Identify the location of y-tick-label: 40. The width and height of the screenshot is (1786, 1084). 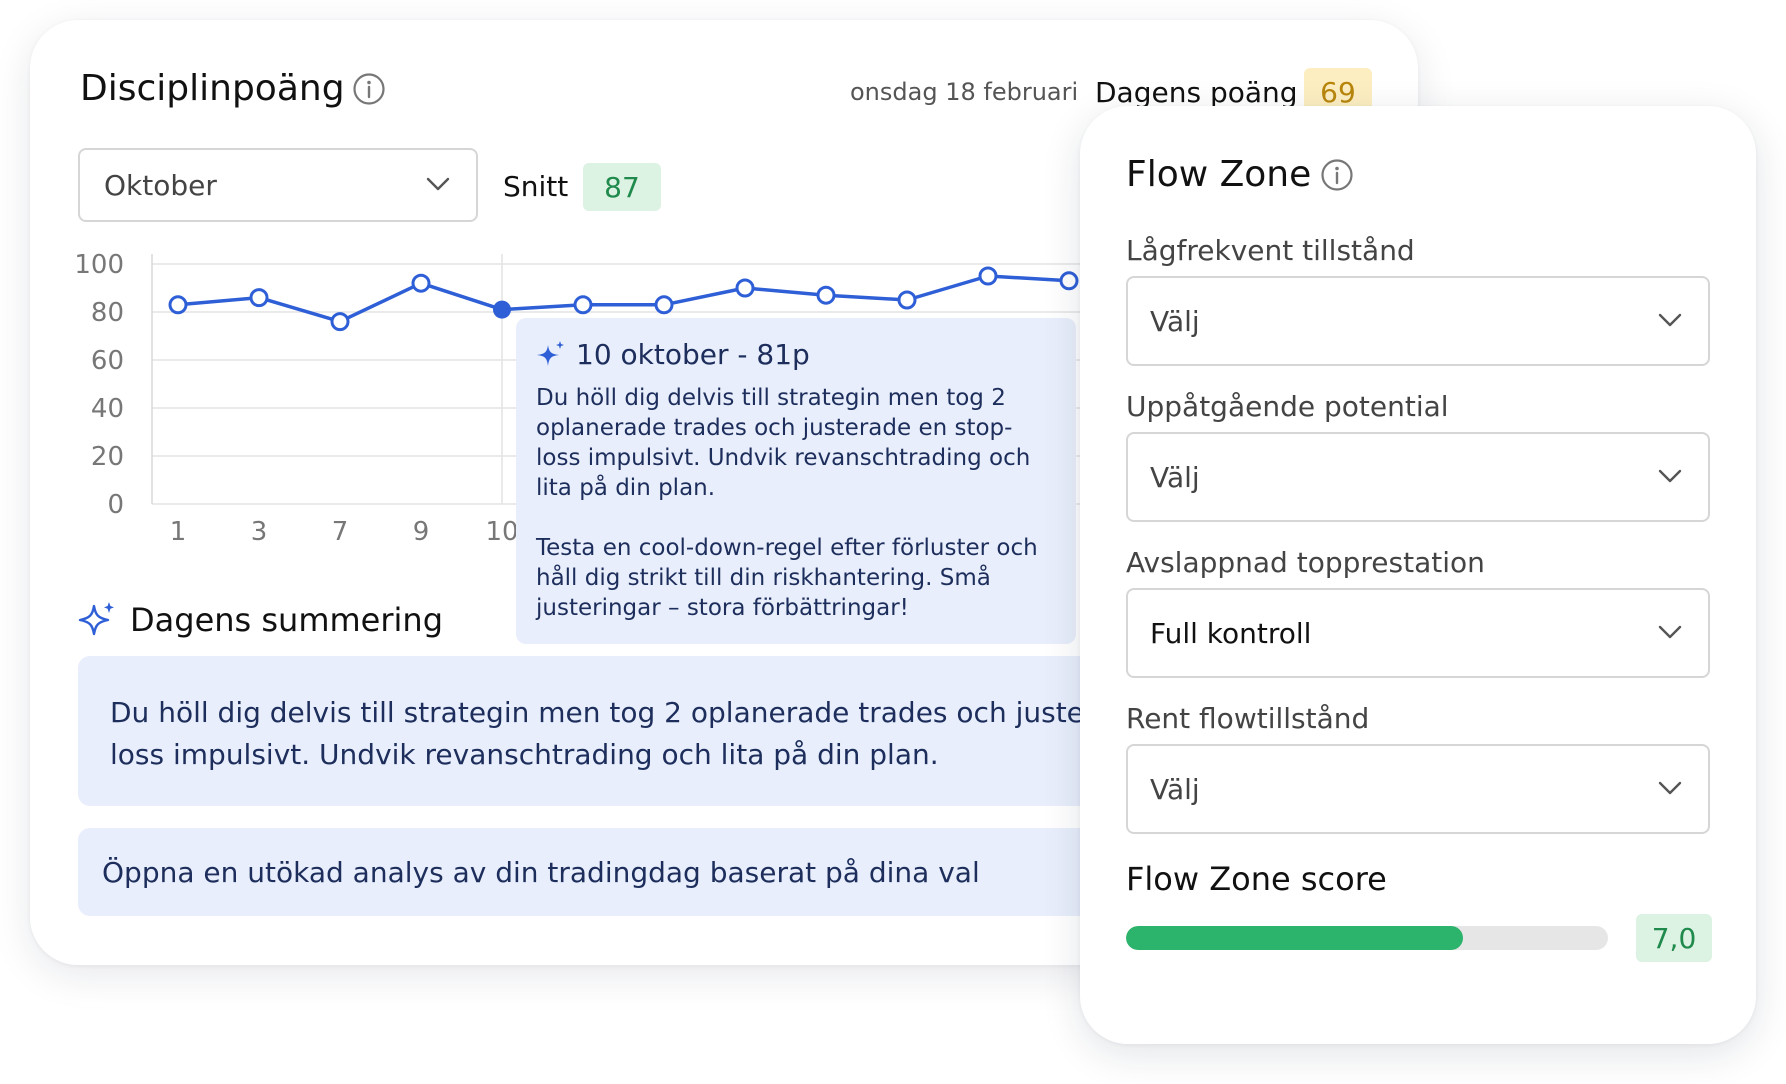
(107, 409).